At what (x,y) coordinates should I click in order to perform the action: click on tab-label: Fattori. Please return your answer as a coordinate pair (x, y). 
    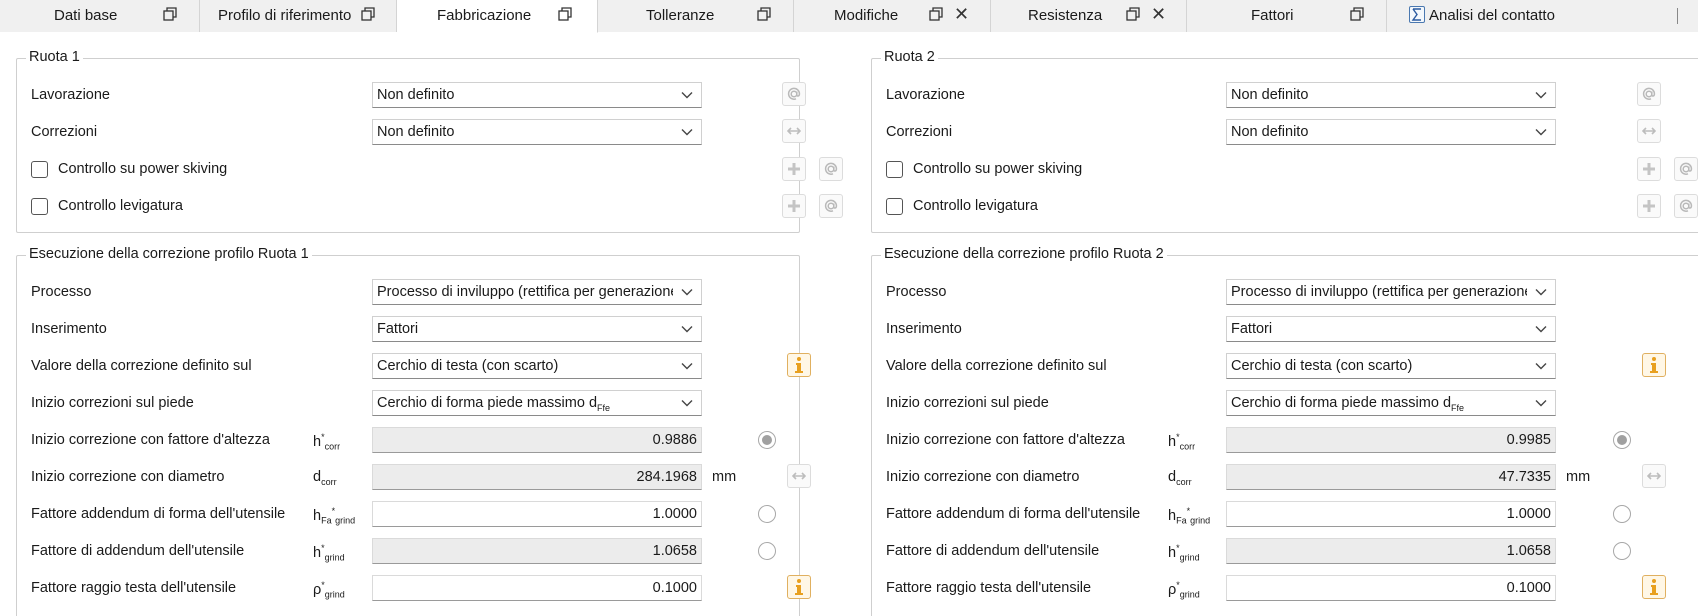
    Looking at the image, I should click on (1272, 15).